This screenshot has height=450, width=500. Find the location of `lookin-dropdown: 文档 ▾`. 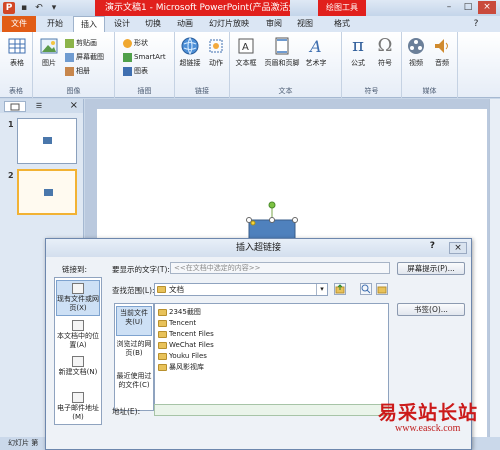

lookin-dropdown: 文档 ▾ is located at coordinates (241, 289).